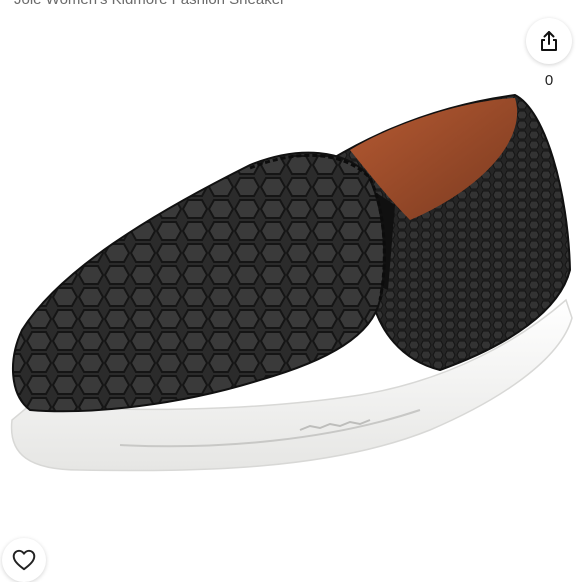  I want to click on like-button, so click(24, 560).